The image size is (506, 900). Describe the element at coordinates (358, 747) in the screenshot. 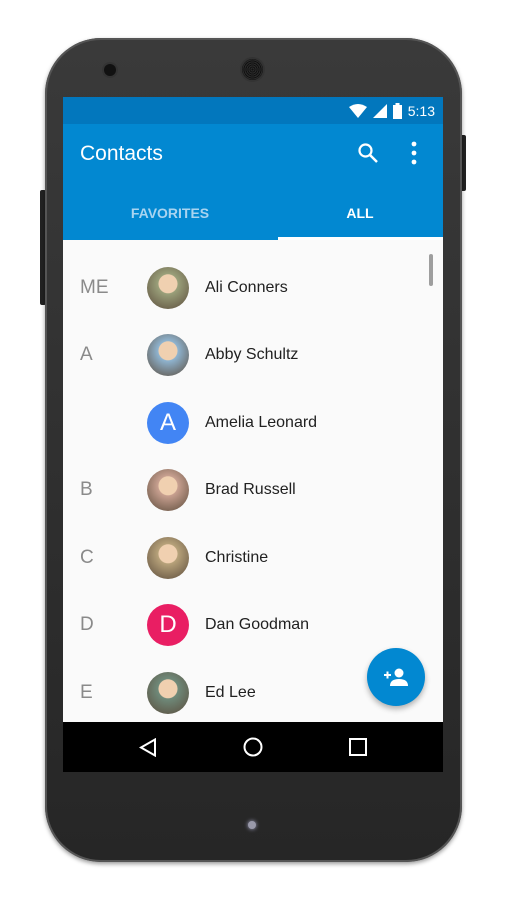

I see `recents-icon` at that location.